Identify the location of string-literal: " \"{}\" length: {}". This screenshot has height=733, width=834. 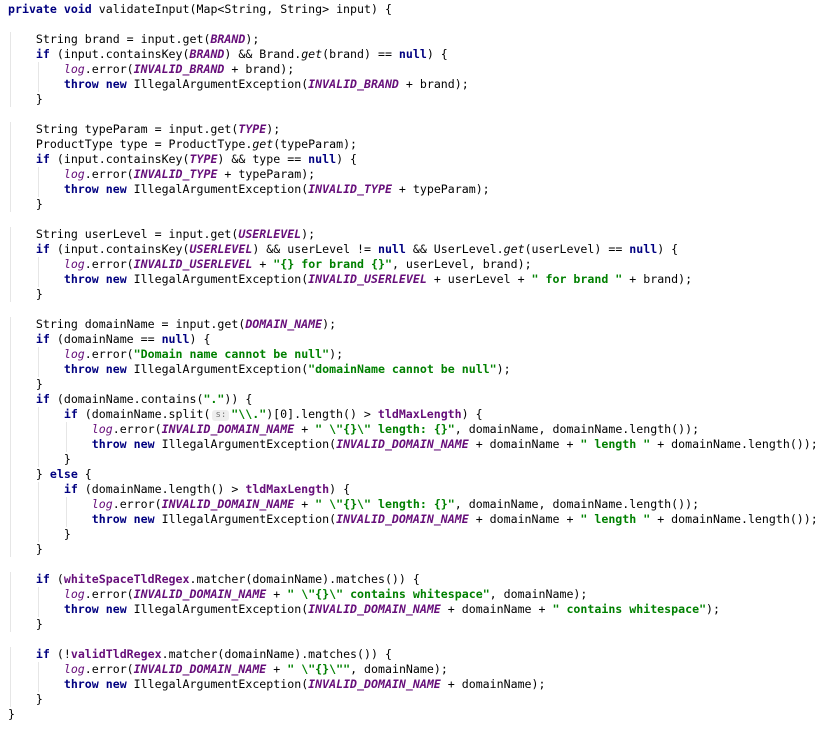
(385, 504).